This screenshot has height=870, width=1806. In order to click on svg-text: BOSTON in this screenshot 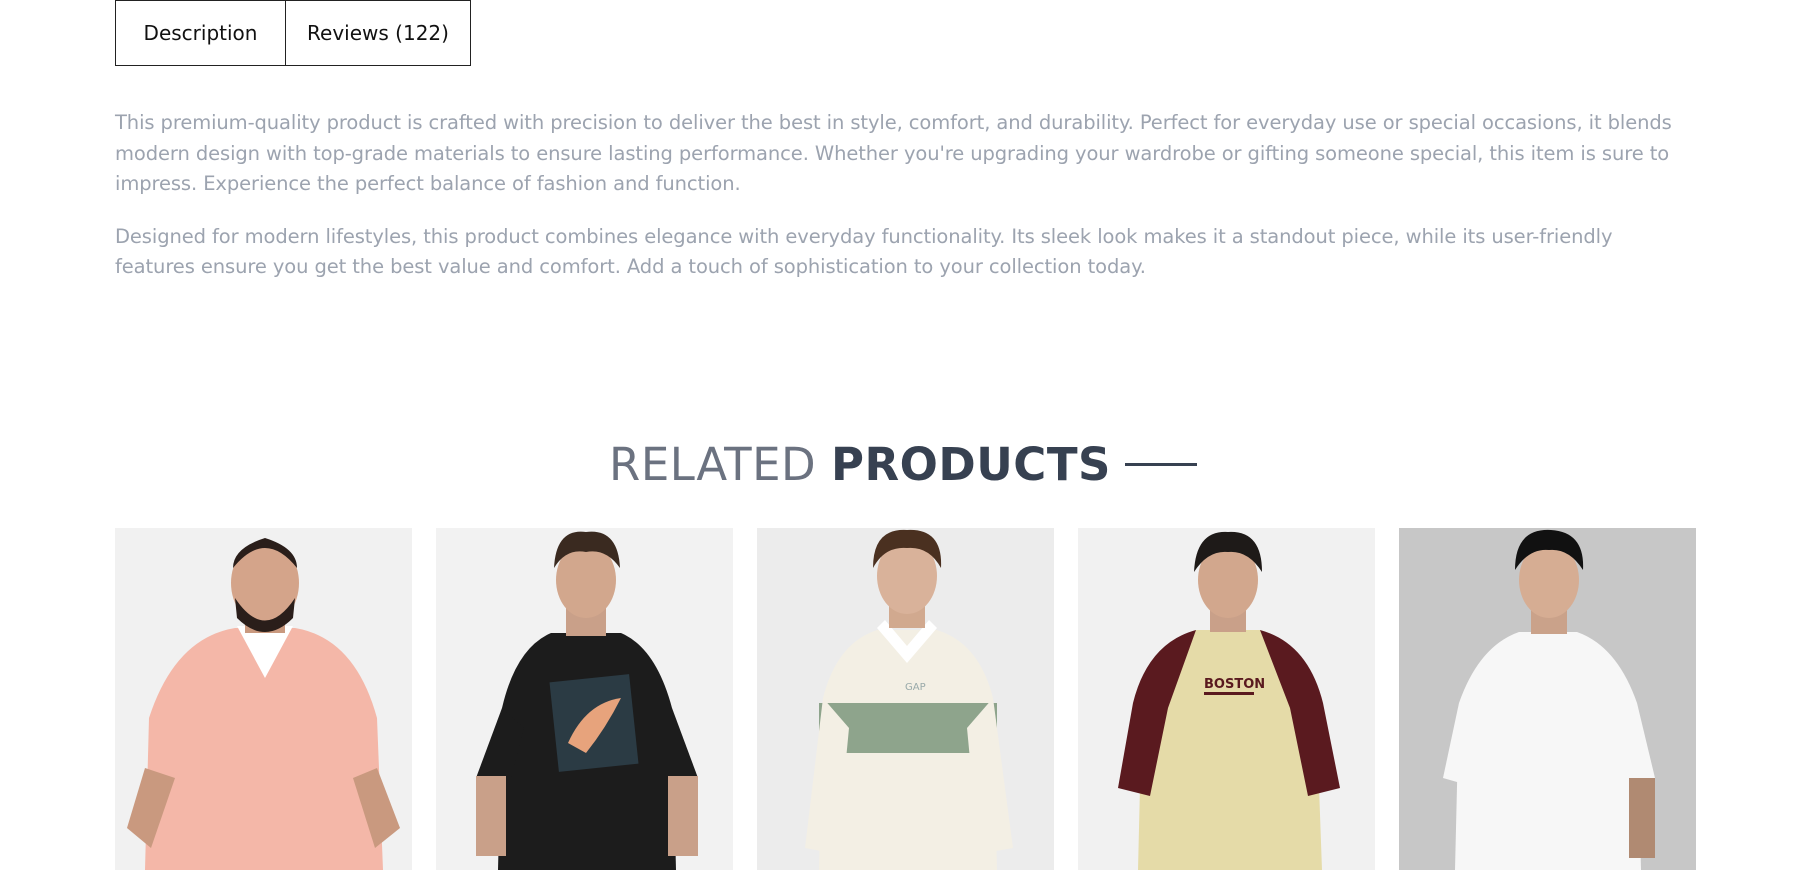, I will do `click(1234, 684)`.